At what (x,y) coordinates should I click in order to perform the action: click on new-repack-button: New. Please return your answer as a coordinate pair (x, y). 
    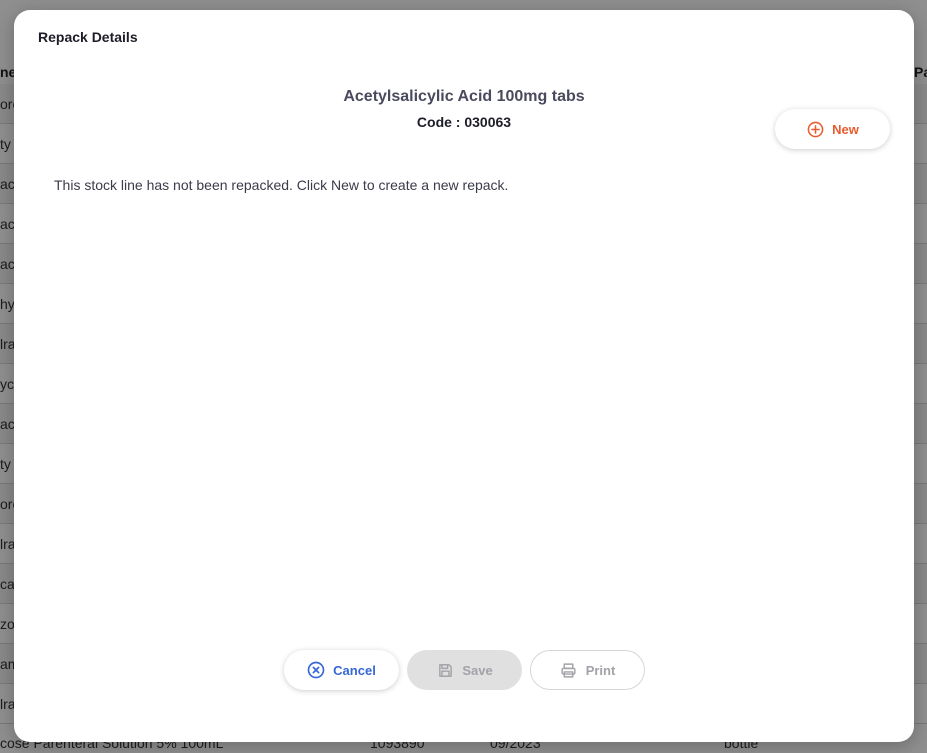
    Looking at the image, I should click on (832, 129).